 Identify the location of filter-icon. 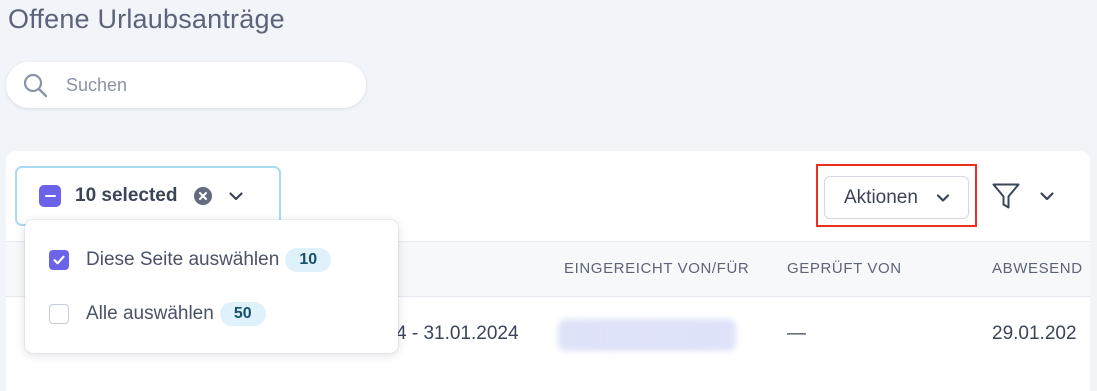
(1006, 196).